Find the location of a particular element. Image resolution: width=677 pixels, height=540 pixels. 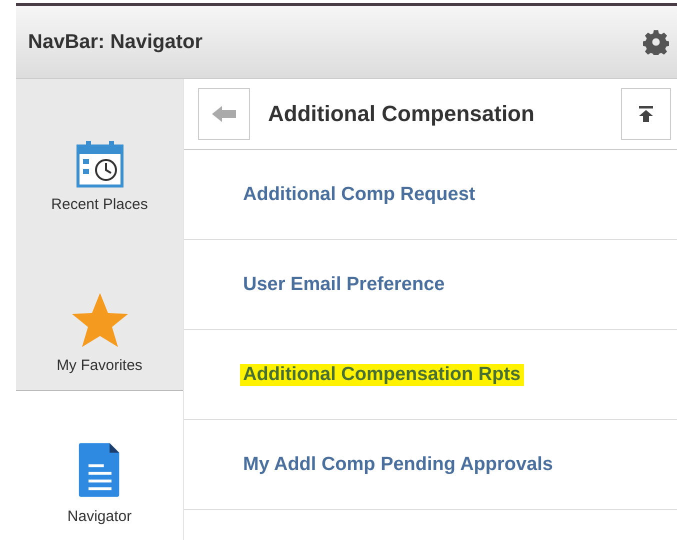

star-icon is located at coordinates (100, 320).